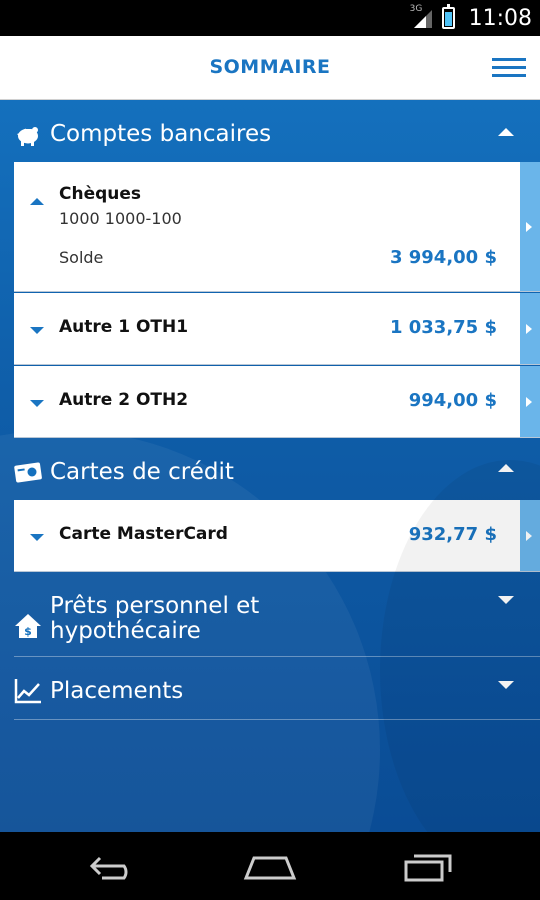 The width and height of the screenshot is (540, 900). I want to click on section-header-comptes-bancaires: Comptes bancaires, so click(270, 135).